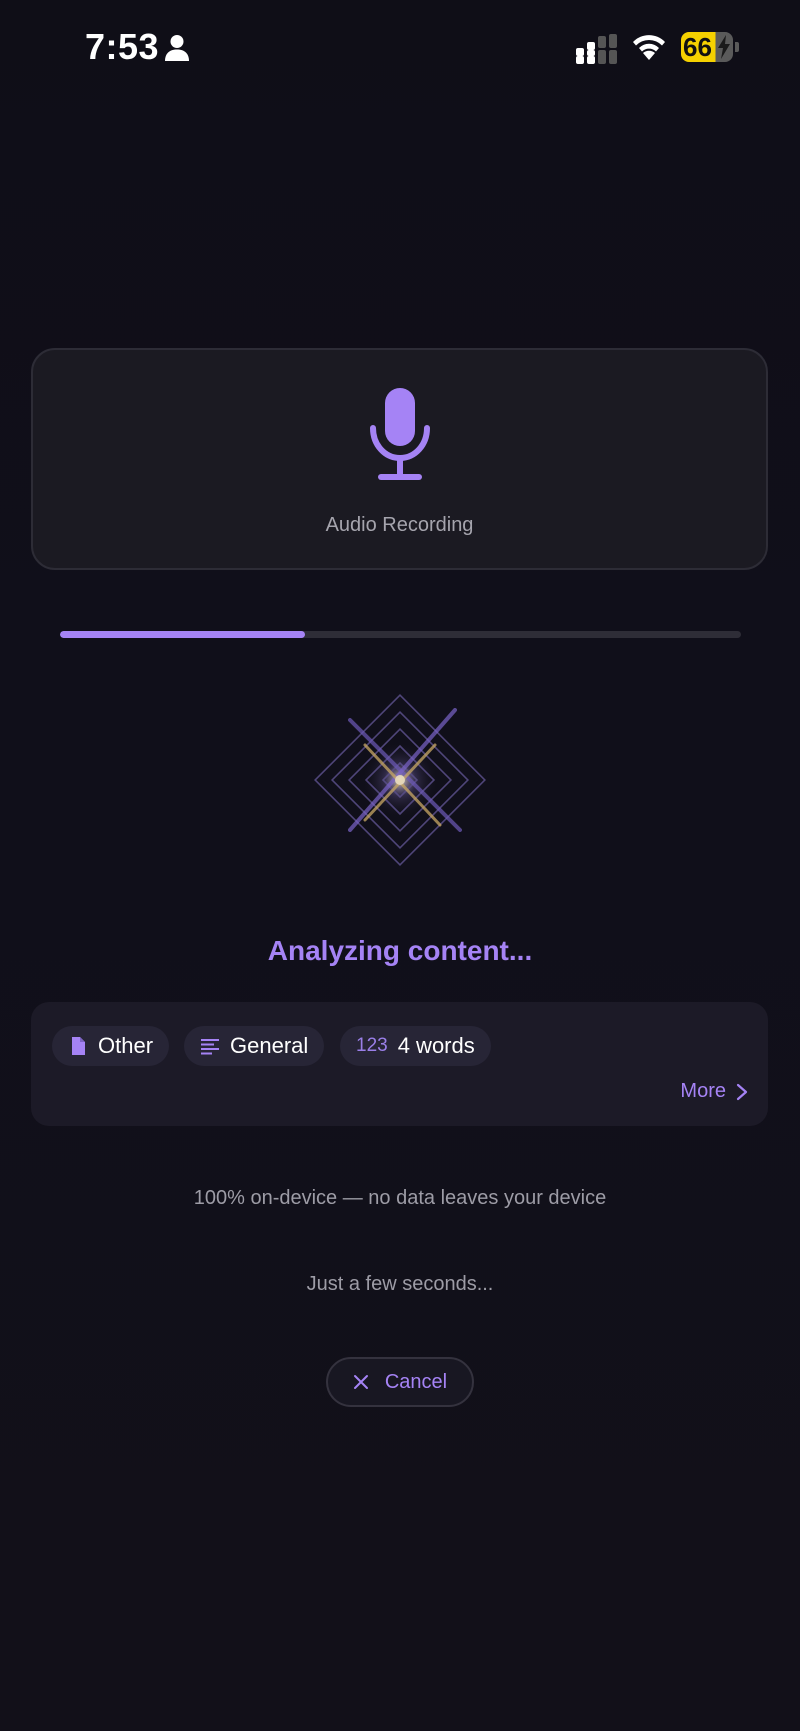  I want to click on content-meta-card: Other General 123 4 words More, so click(399, 1064).